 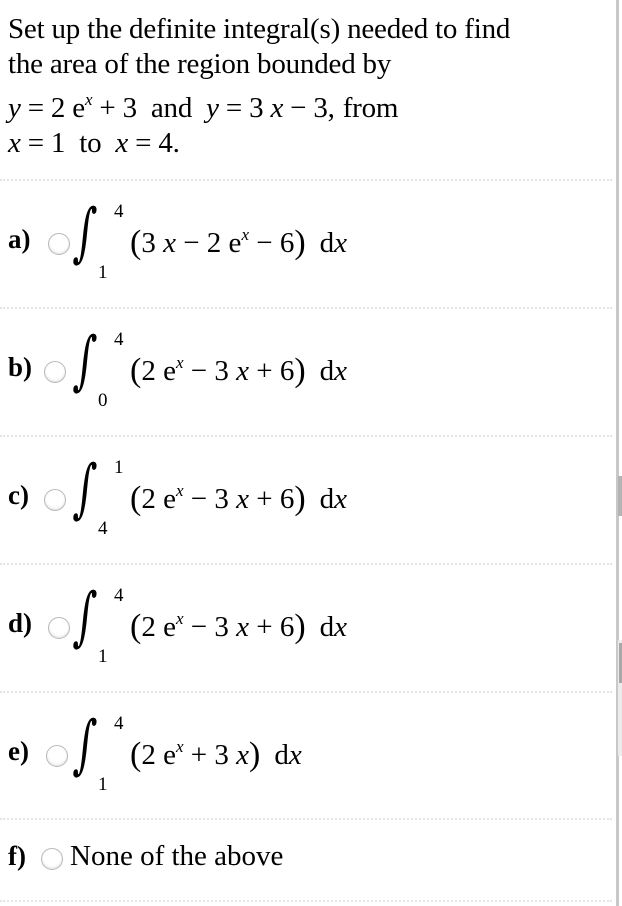 I want to click on option-letter: e), so click(x=18, y=751).